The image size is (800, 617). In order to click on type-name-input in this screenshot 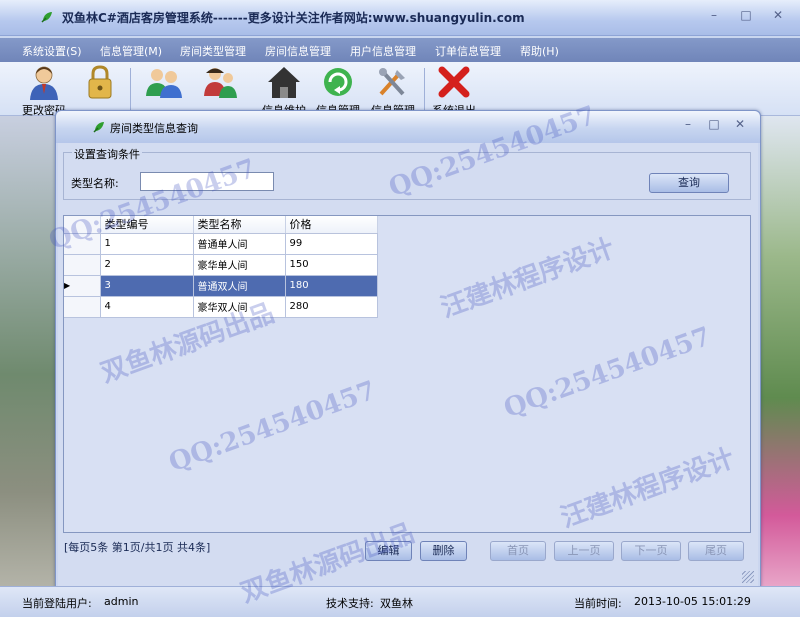, I will do `click(207, 181)`.